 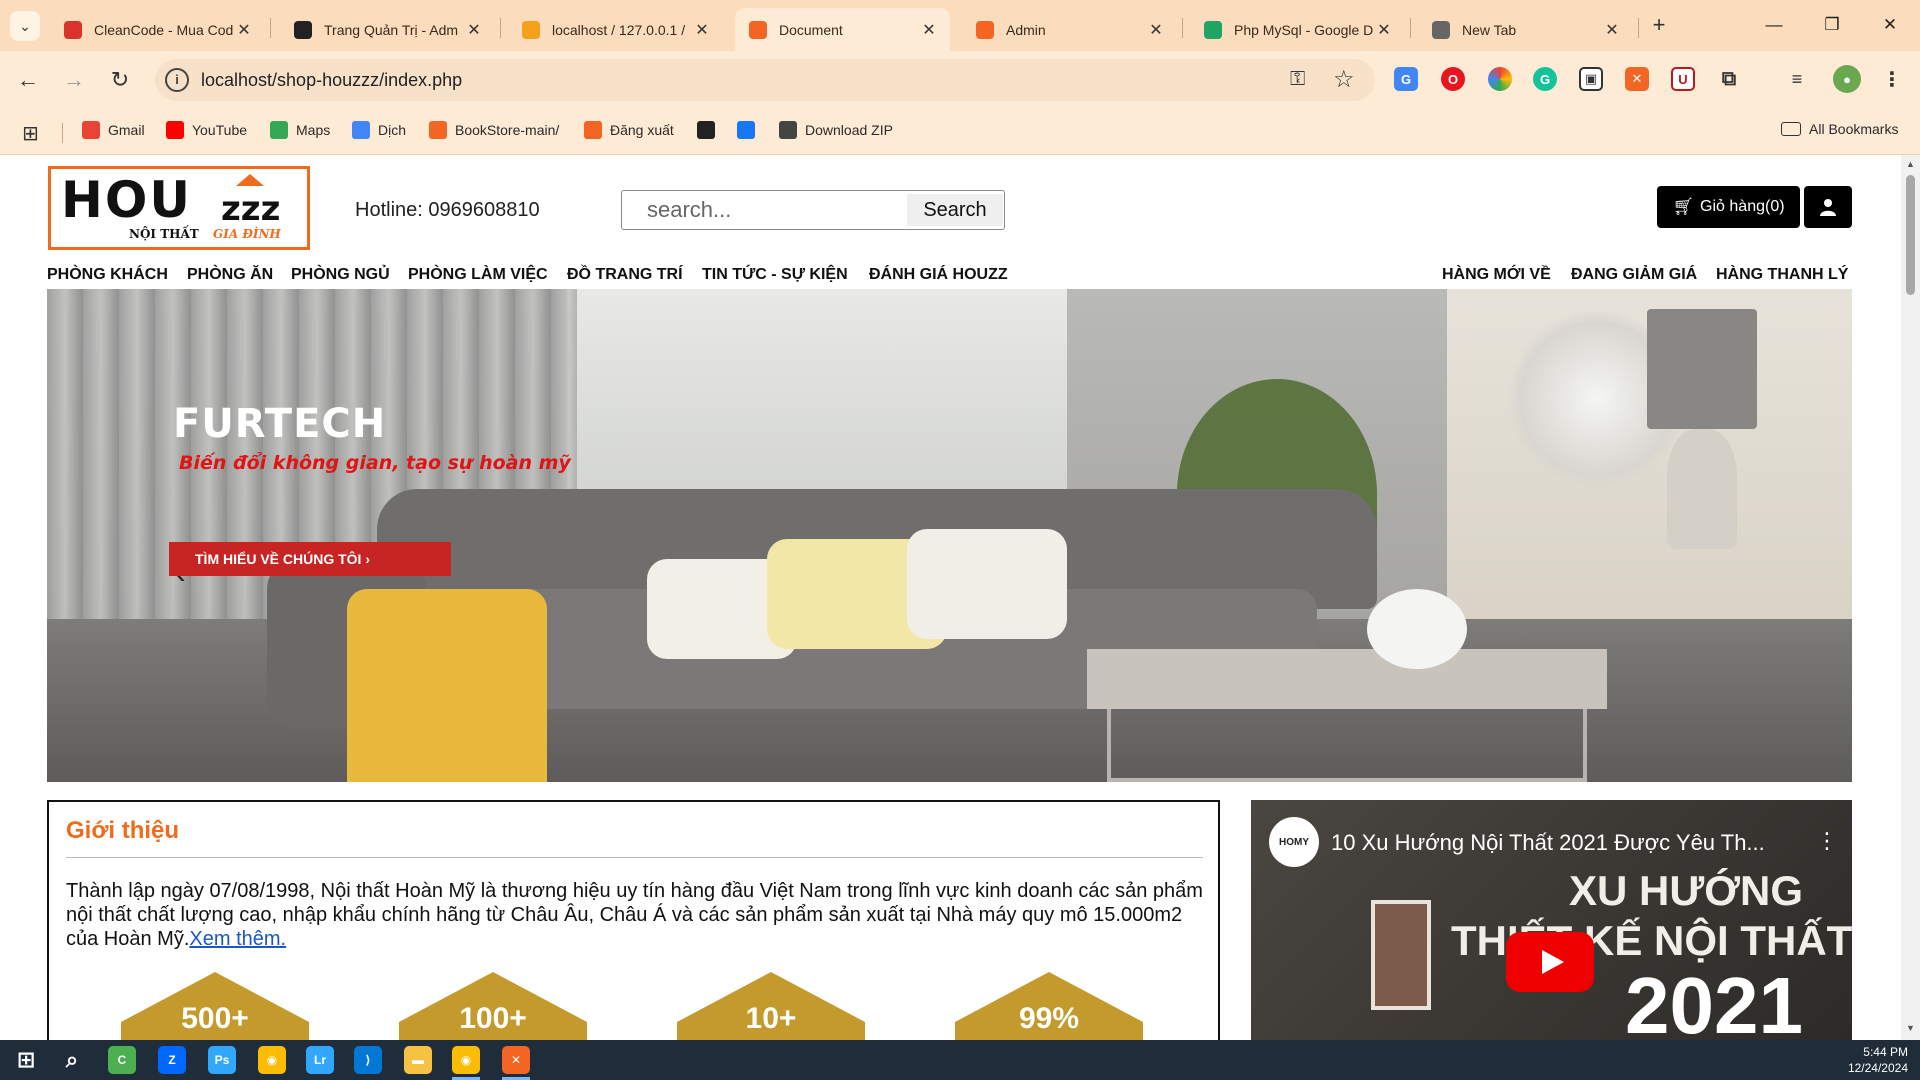 What do you see at coordinates (172, 1060) in the screenshot?
I see `zalo-icon: Z` at bounding box center [172, 1060].